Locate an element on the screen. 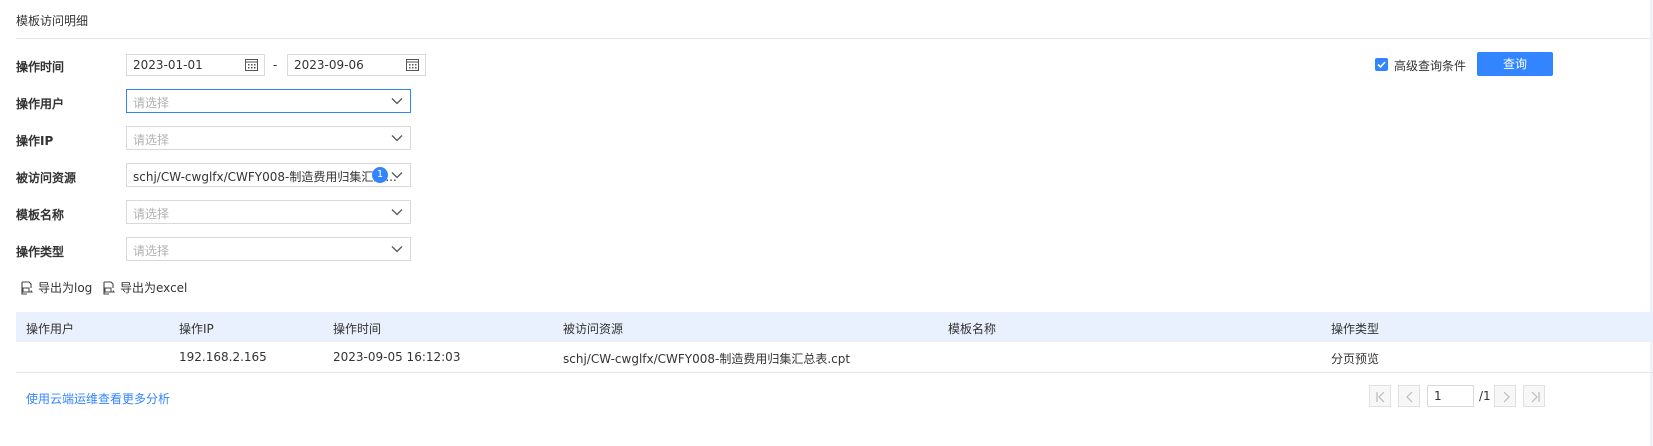 The image size is (1653, 446). advanced-checkbox is located at coordinates (1381, 64).